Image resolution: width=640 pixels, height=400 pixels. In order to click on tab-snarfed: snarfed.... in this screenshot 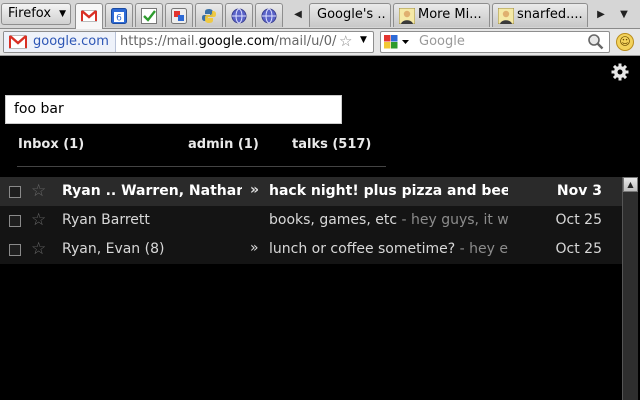, I will do `click(540, 15)`.